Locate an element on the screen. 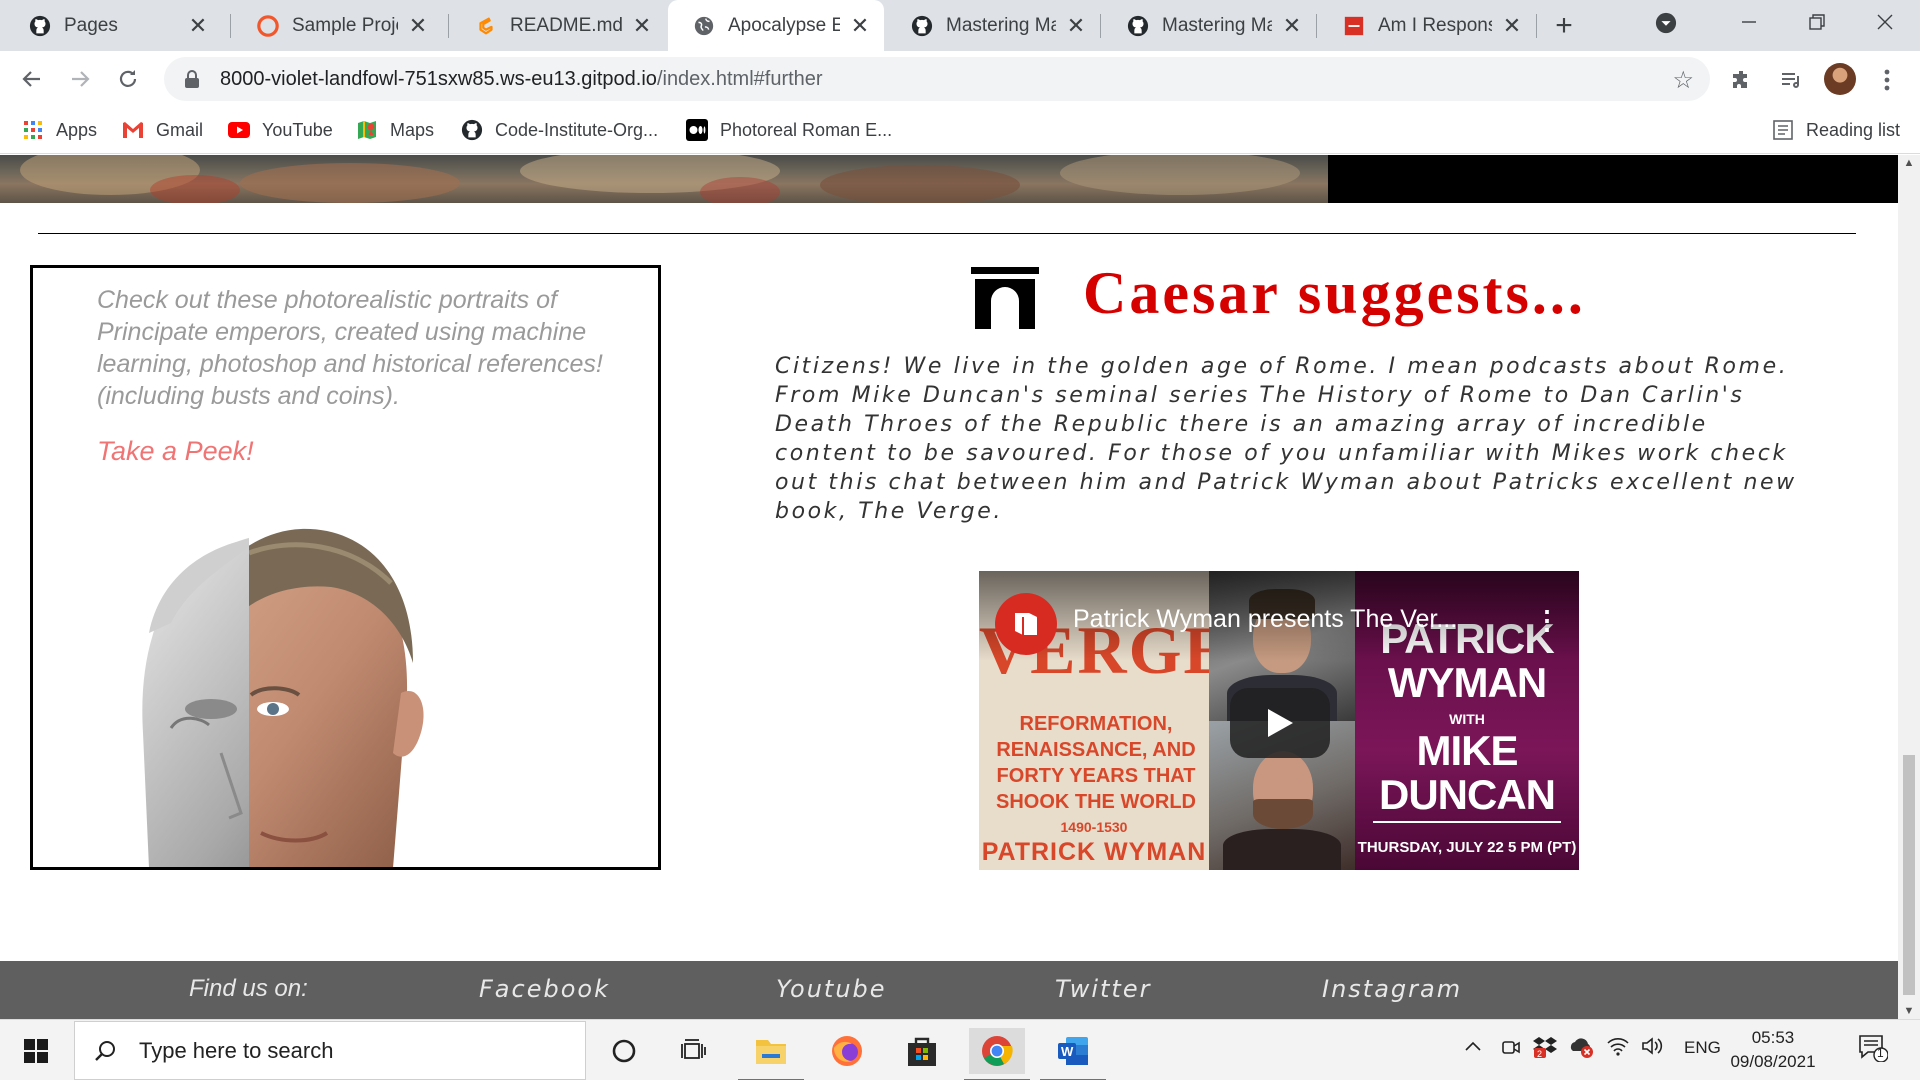 The image size is (1920, 1080). bookmark-youtube: YouTube is located at coordinates (280, 130).